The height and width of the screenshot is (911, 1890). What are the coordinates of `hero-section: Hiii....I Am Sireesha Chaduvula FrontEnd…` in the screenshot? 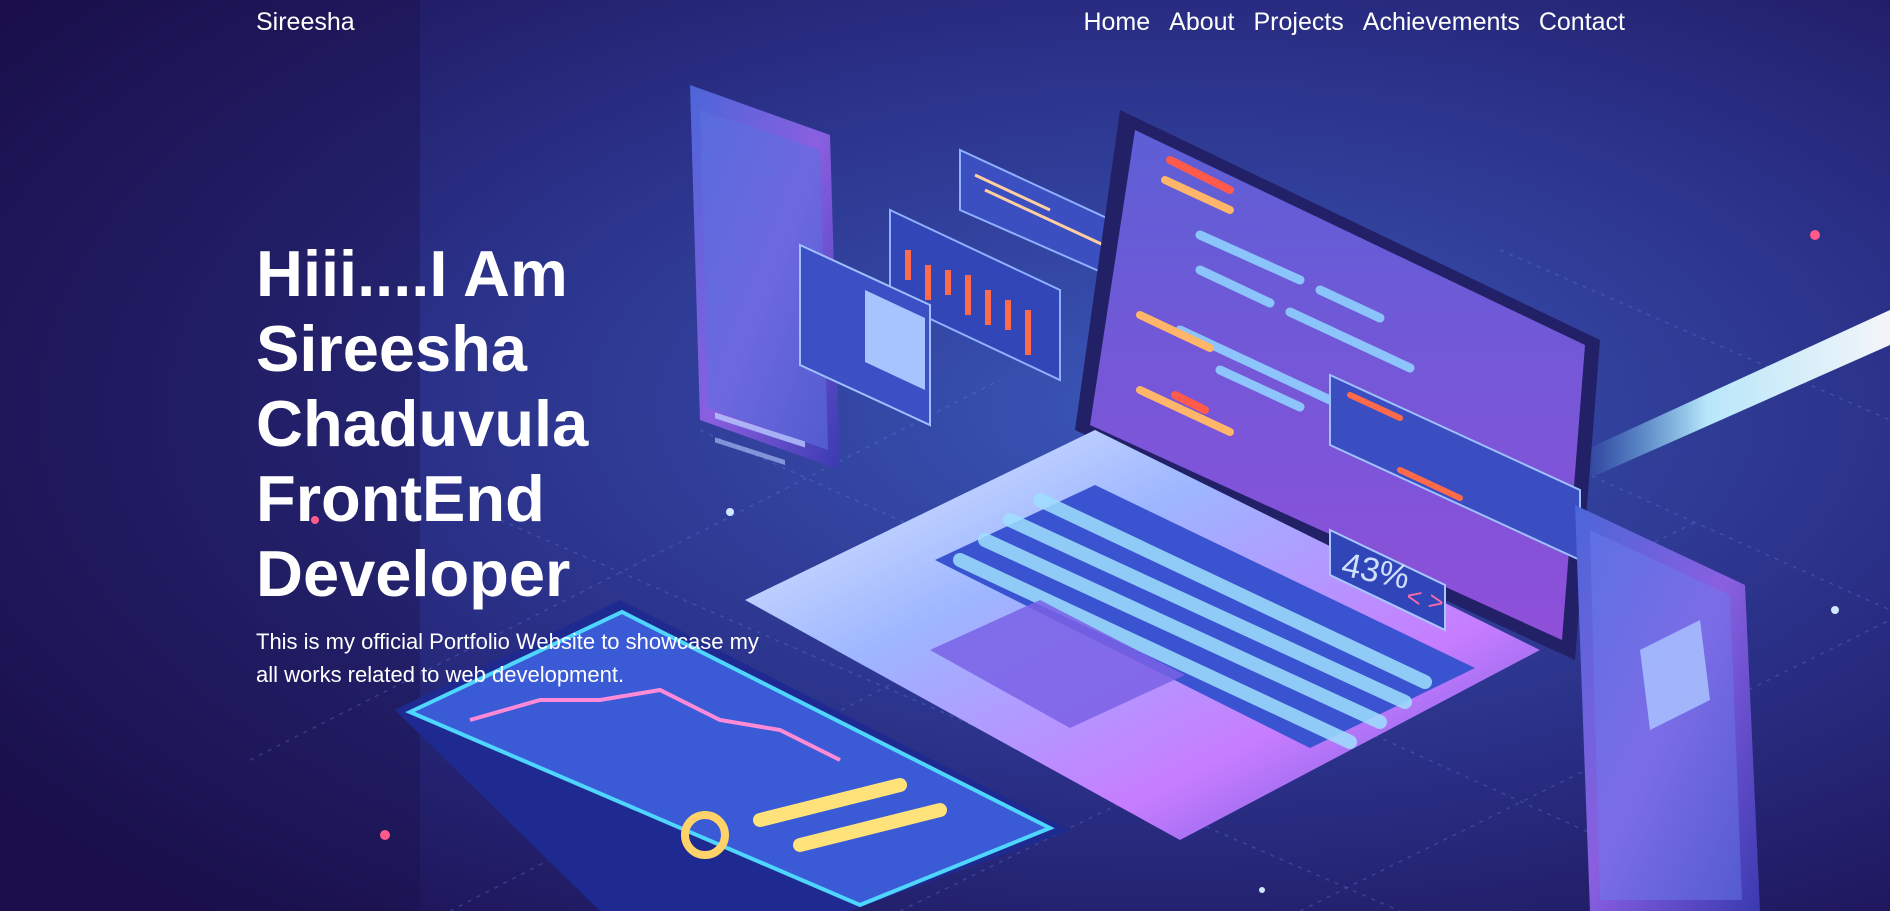 It's located at (536, 463).